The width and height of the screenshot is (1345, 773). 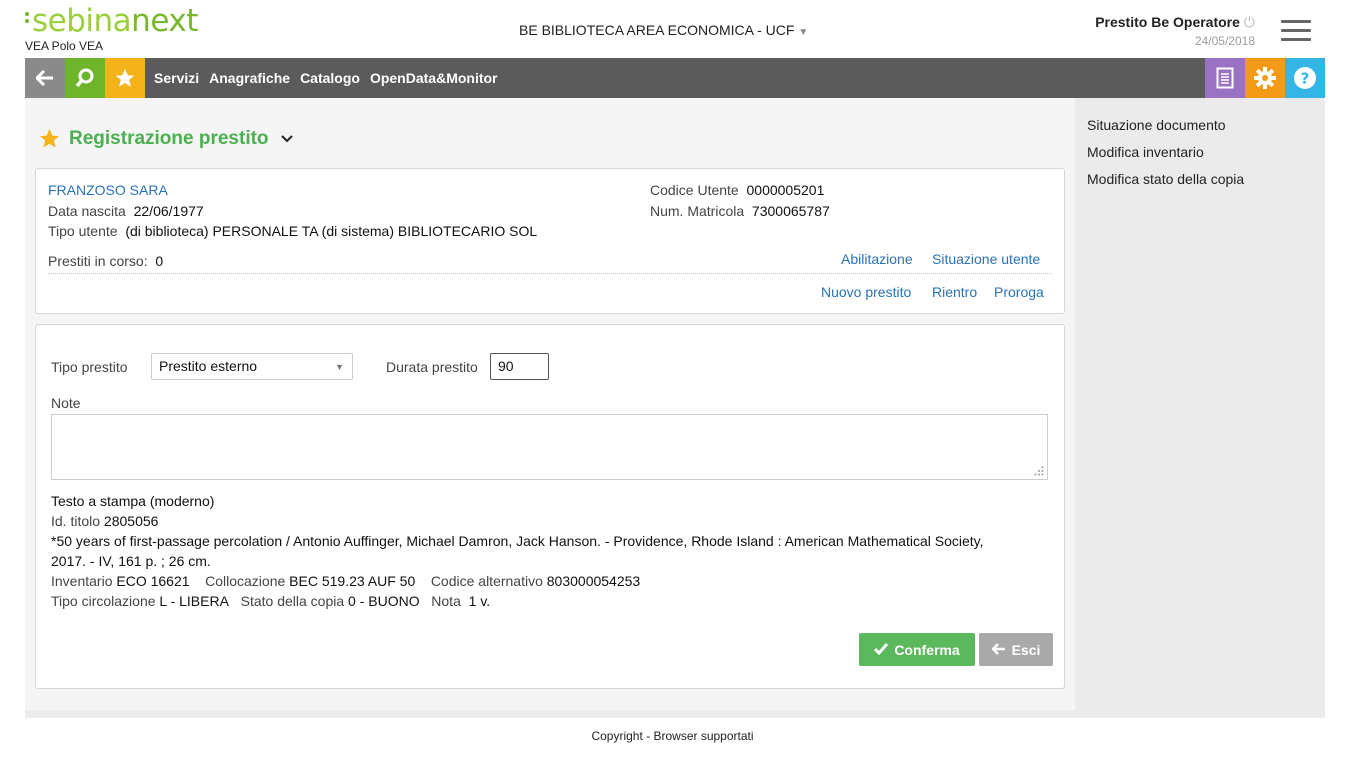 I want to click on note-textarea, so click(x=549, y=447).